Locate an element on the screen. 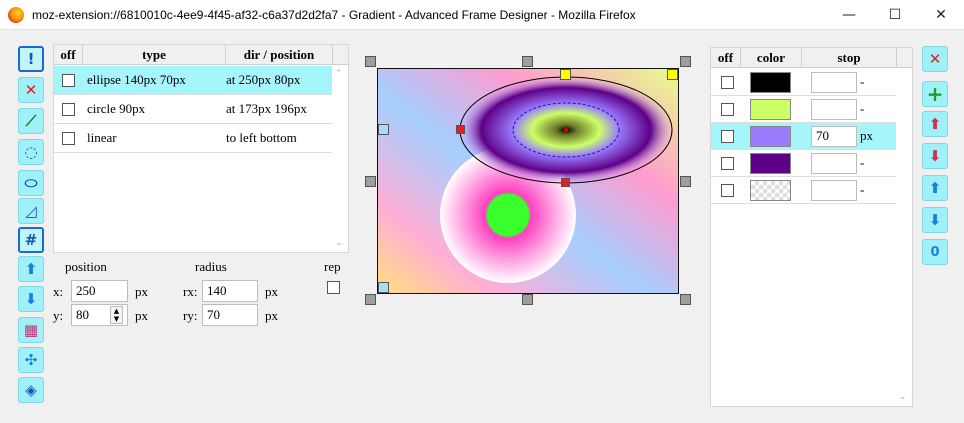 Image resolution: width=964 pixels, height=423 pixels. delete-stop-icon: ✕ is located at coordinates (935, 58).